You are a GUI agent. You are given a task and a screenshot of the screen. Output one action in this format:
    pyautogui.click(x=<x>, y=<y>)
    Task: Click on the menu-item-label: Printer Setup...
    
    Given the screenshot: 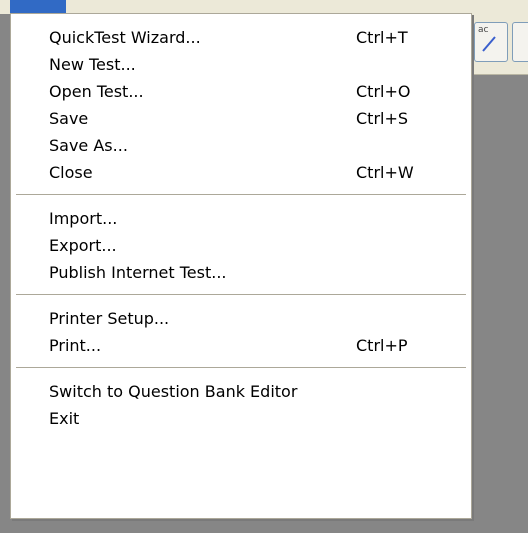 What is the action you would take?
    pyautogui.click(x=109, y=318)
    